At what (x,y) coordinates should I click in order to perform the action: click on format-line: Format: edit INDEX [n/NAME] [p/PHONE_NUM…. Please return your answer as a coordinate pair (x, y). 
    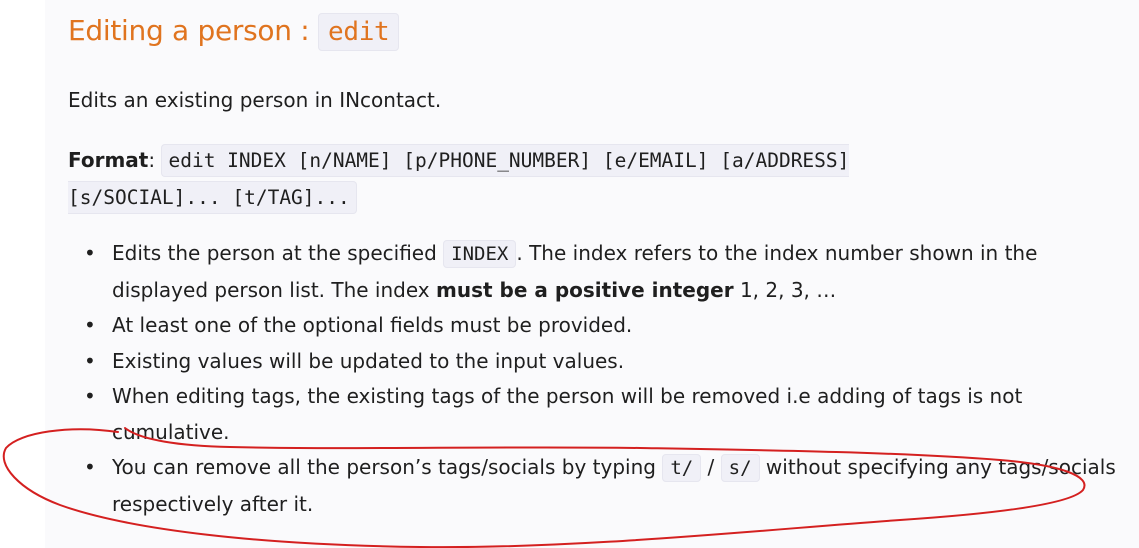
    Looking at the image, I should click on (518, 179).